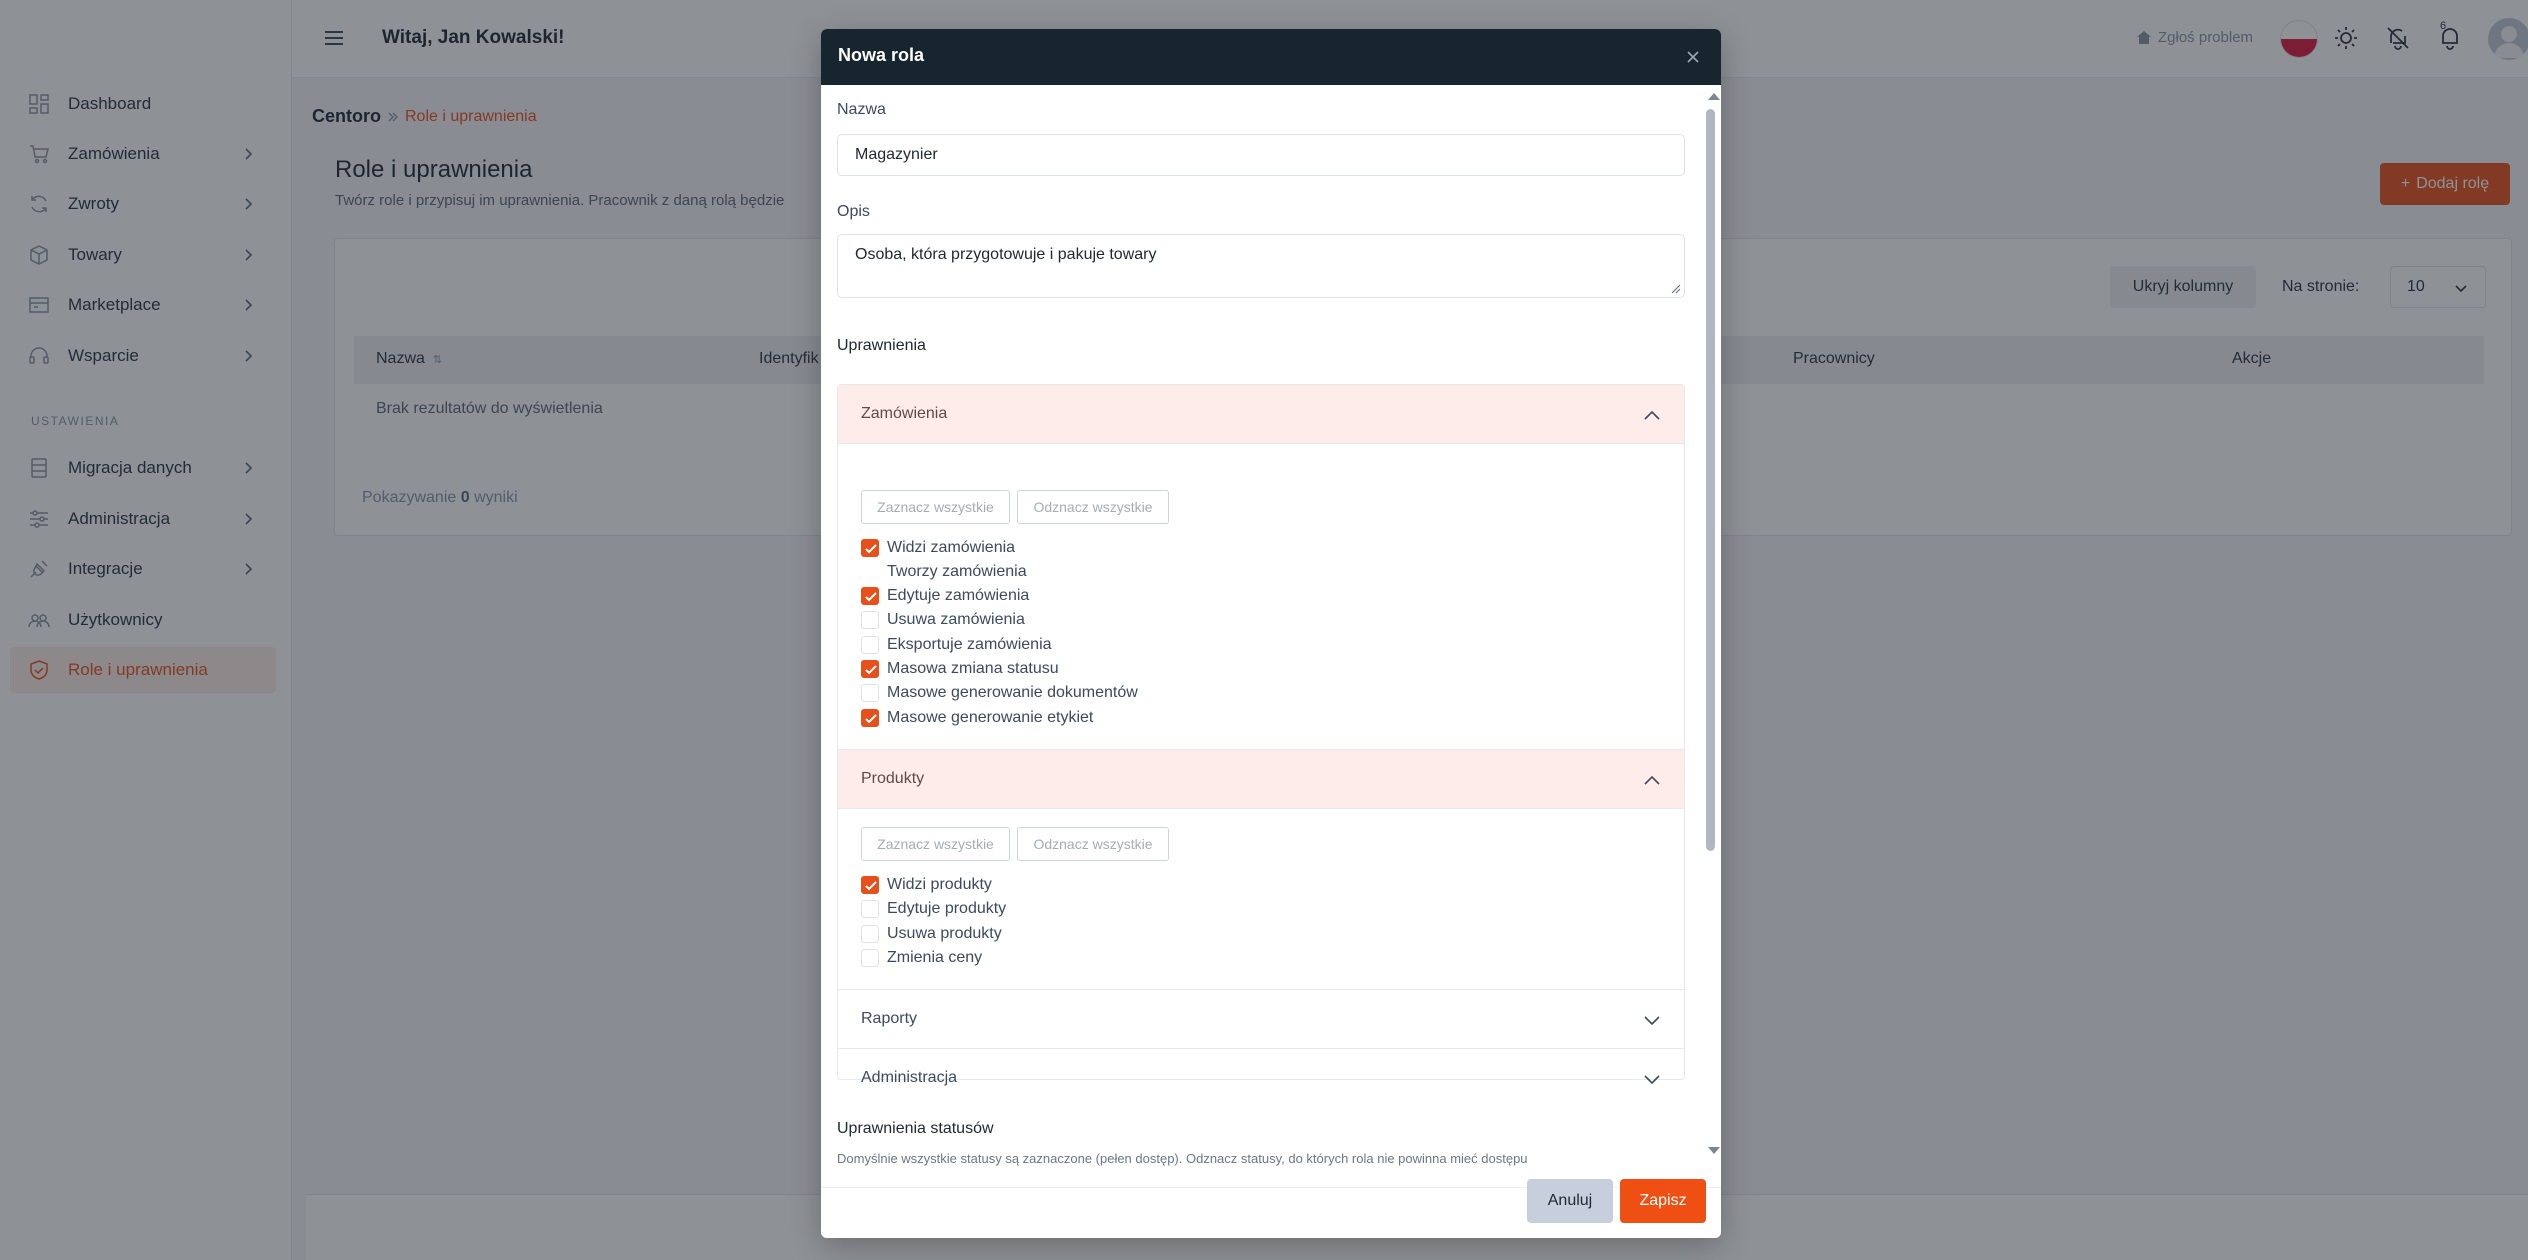 The image size is (2528, 1260). Describe the element at coordinates (1570, 1201) in the screenshot. I see `cancel-button: Anuluj` at that location.